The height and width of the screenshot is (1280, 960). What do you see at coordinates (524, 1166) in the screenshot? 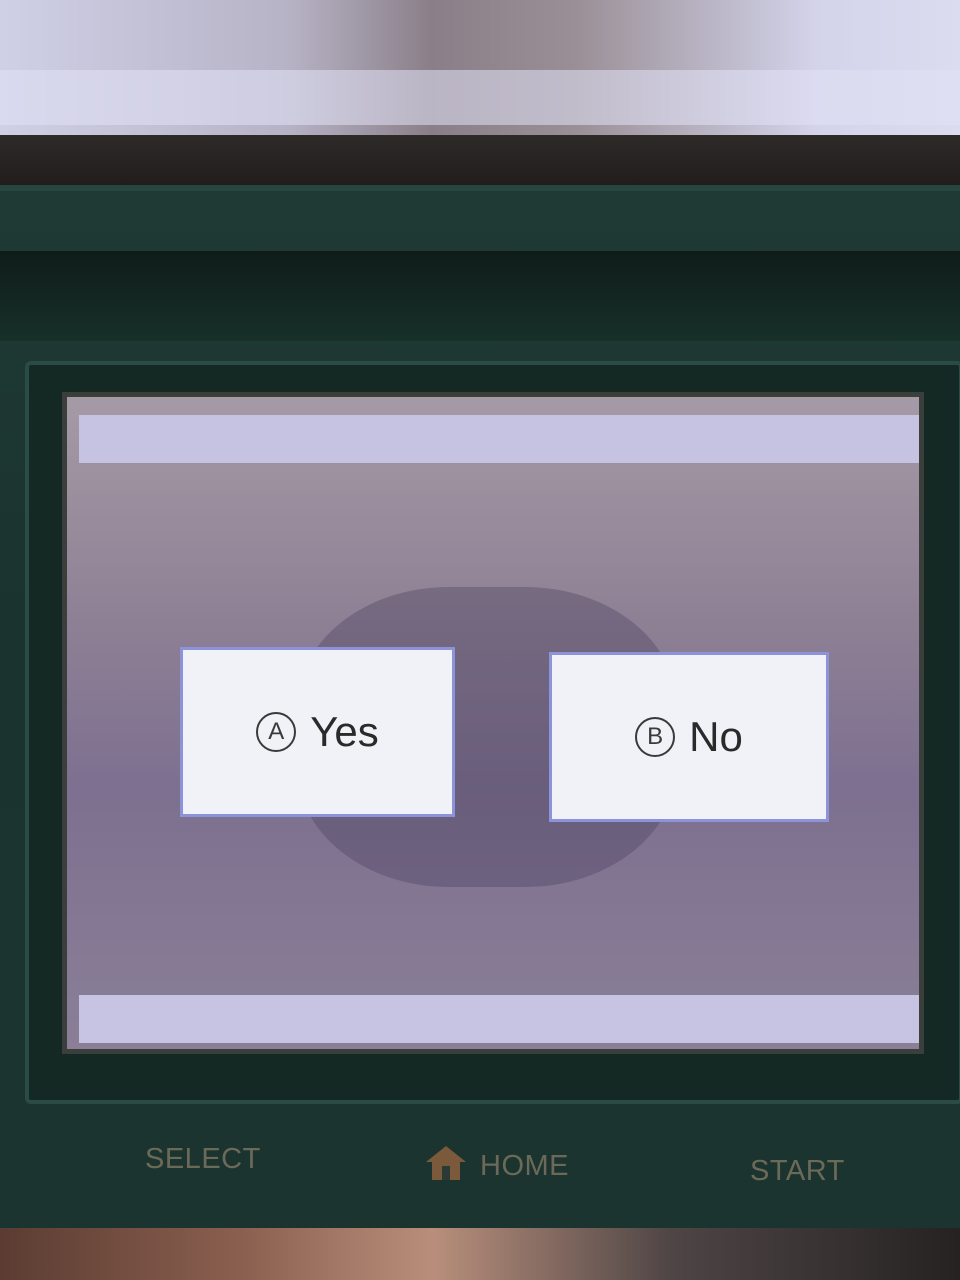
I see `home-button-label: HOME` at bounding box center [524, 1166].